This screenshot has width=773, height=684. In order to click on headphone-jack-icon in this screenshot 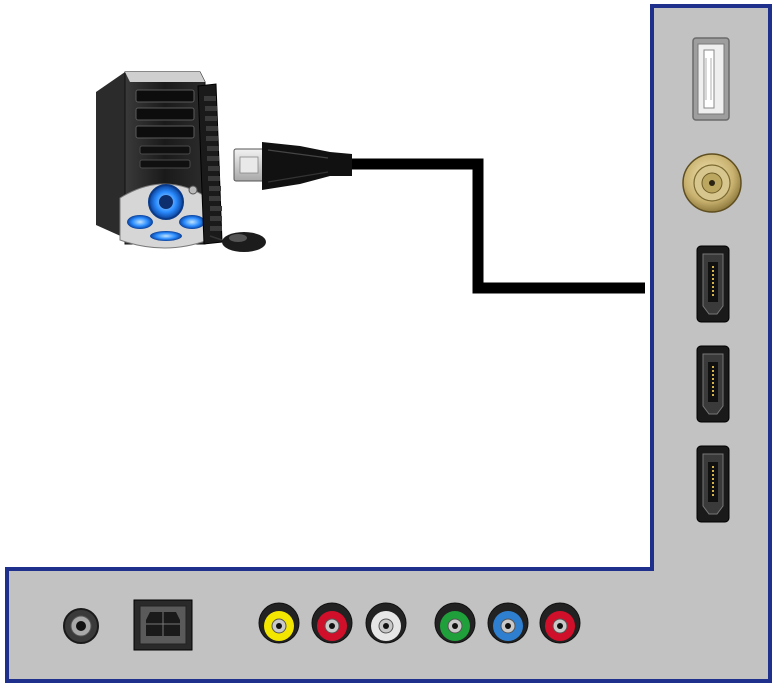, I will do `click(81, 626)`.